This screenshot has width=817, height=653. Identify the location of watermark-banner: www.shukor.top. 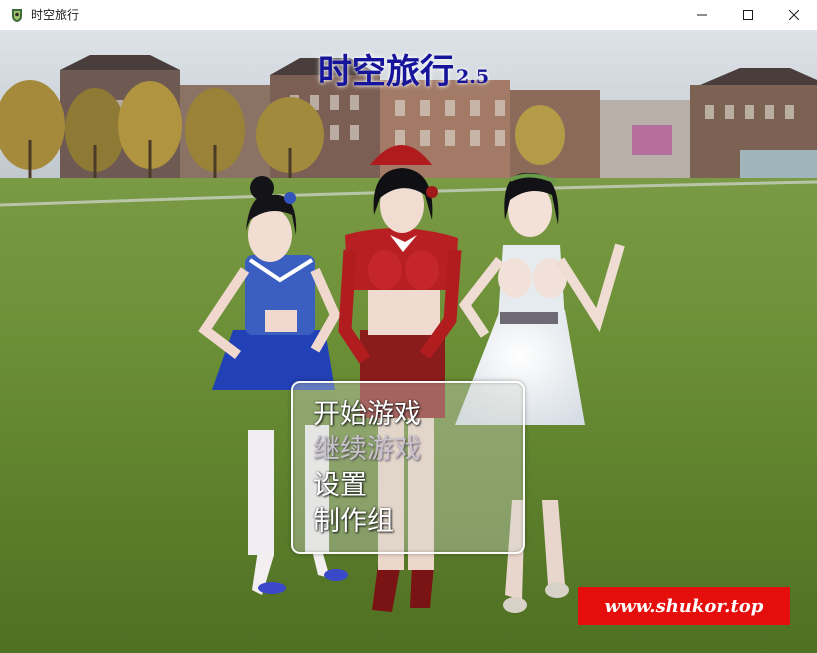
(684, 606).